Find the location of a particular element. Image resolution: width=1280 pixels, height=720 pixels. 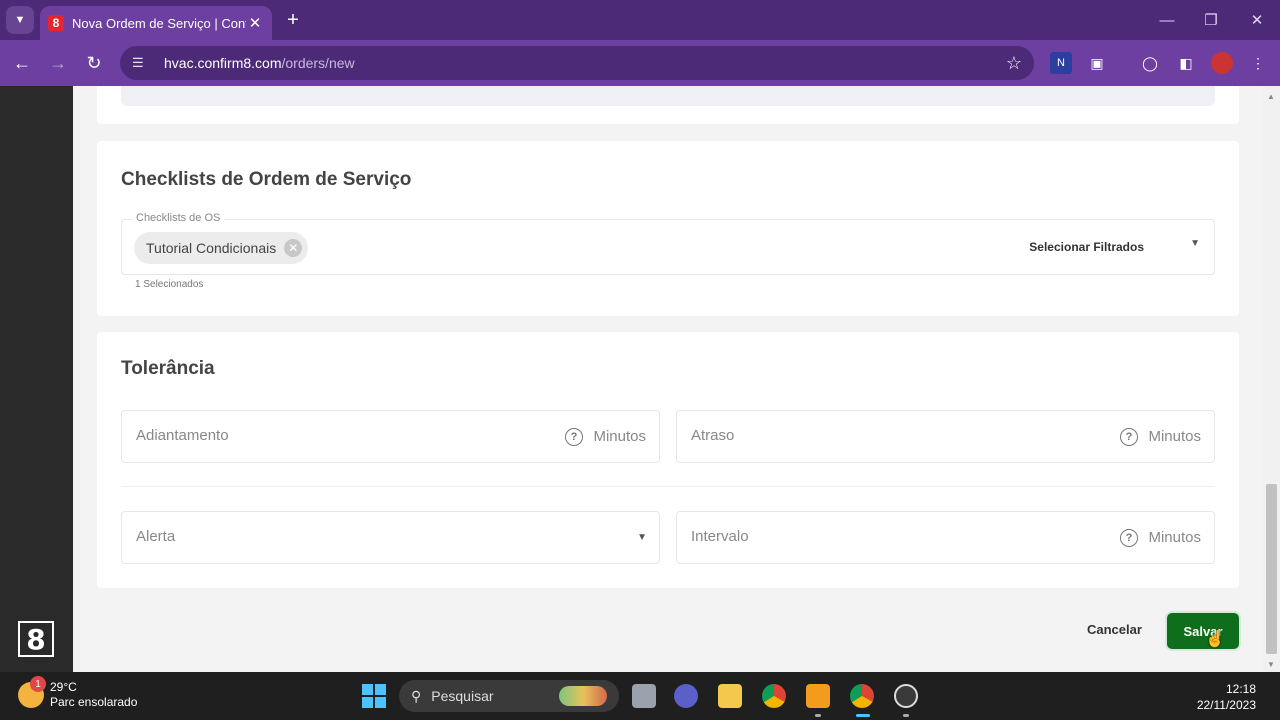

address-bar: ☰ hvac.confirm8.com/orders/new ☆ is located at coordinates (577, 63).